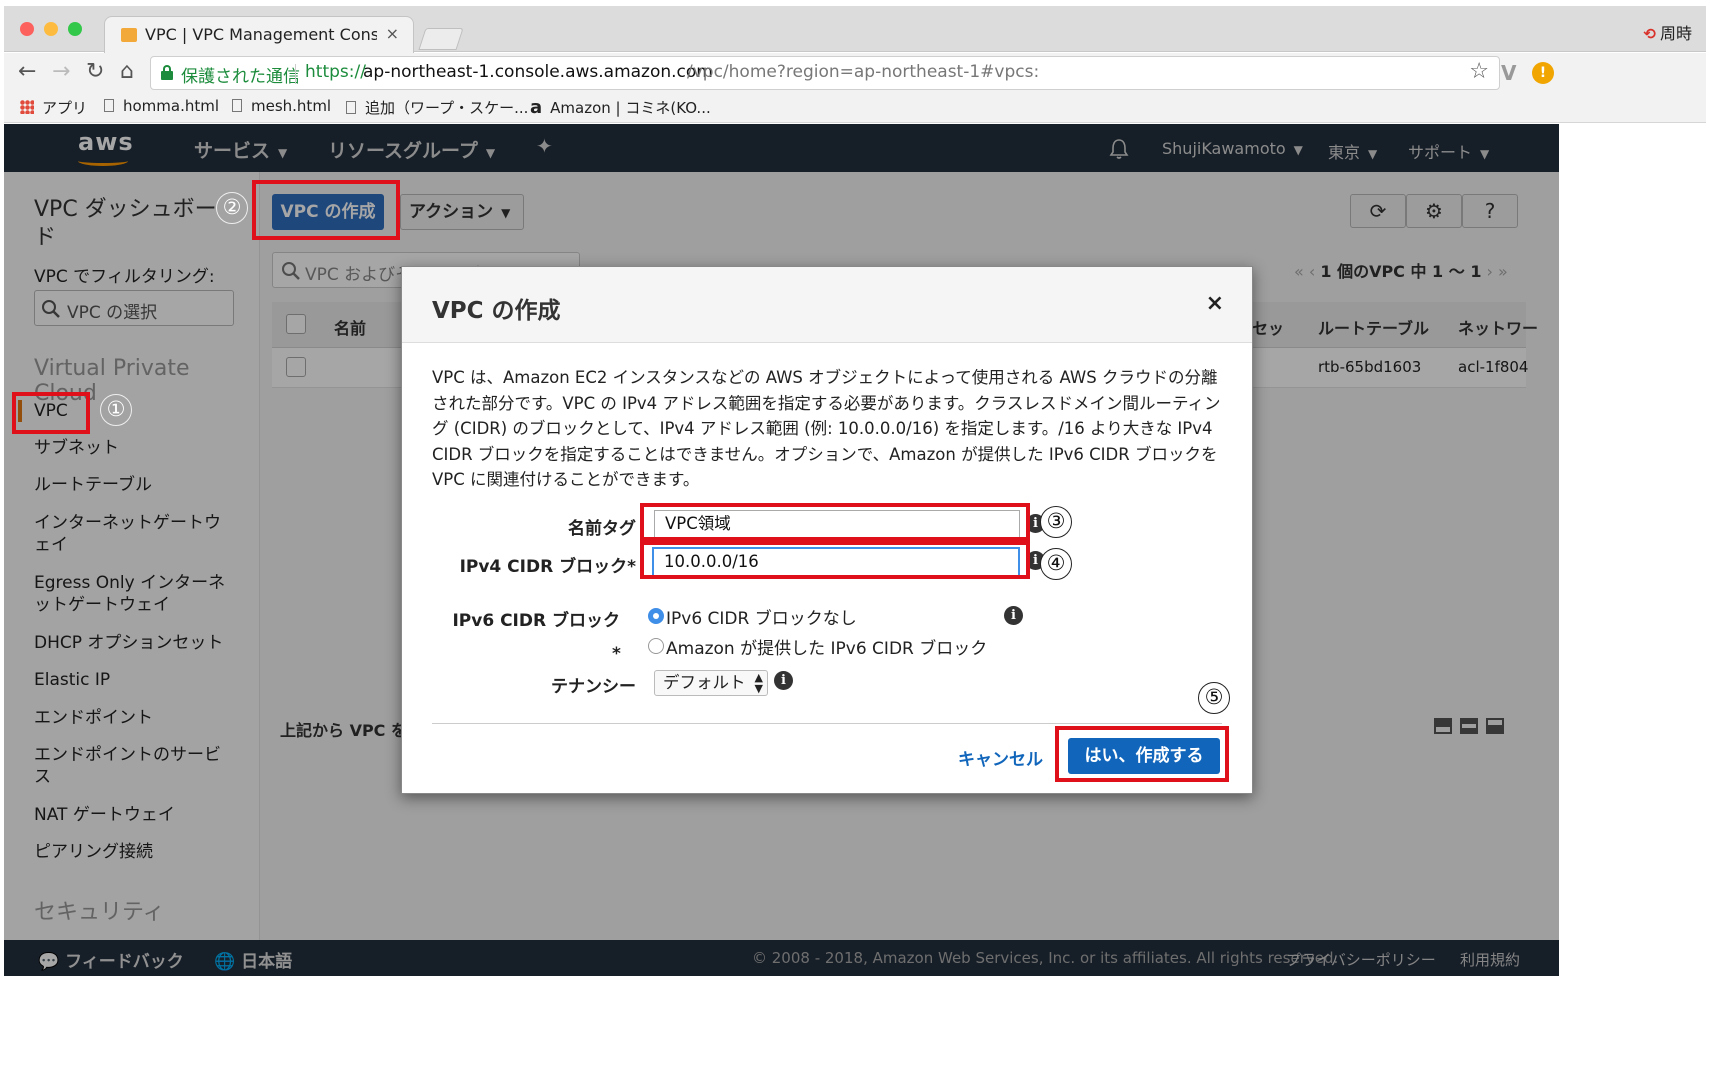  What do you see at coordinates (1142, 754) in the screenshot?
I see `highlight-box-confirm` at bounding box center [1142, 754].